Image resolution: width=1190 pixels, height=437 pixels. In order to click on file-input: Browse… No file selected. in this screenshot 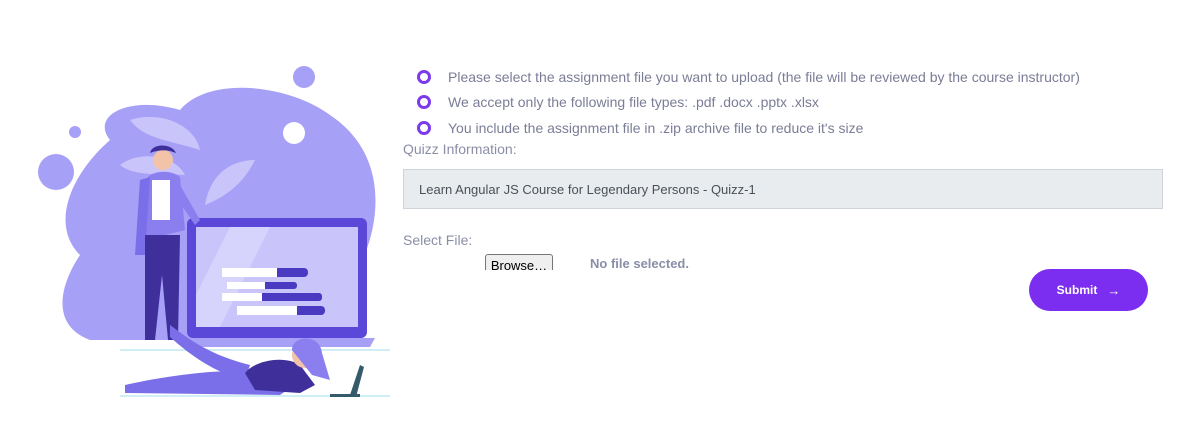, I will do `click(605, 262)`.